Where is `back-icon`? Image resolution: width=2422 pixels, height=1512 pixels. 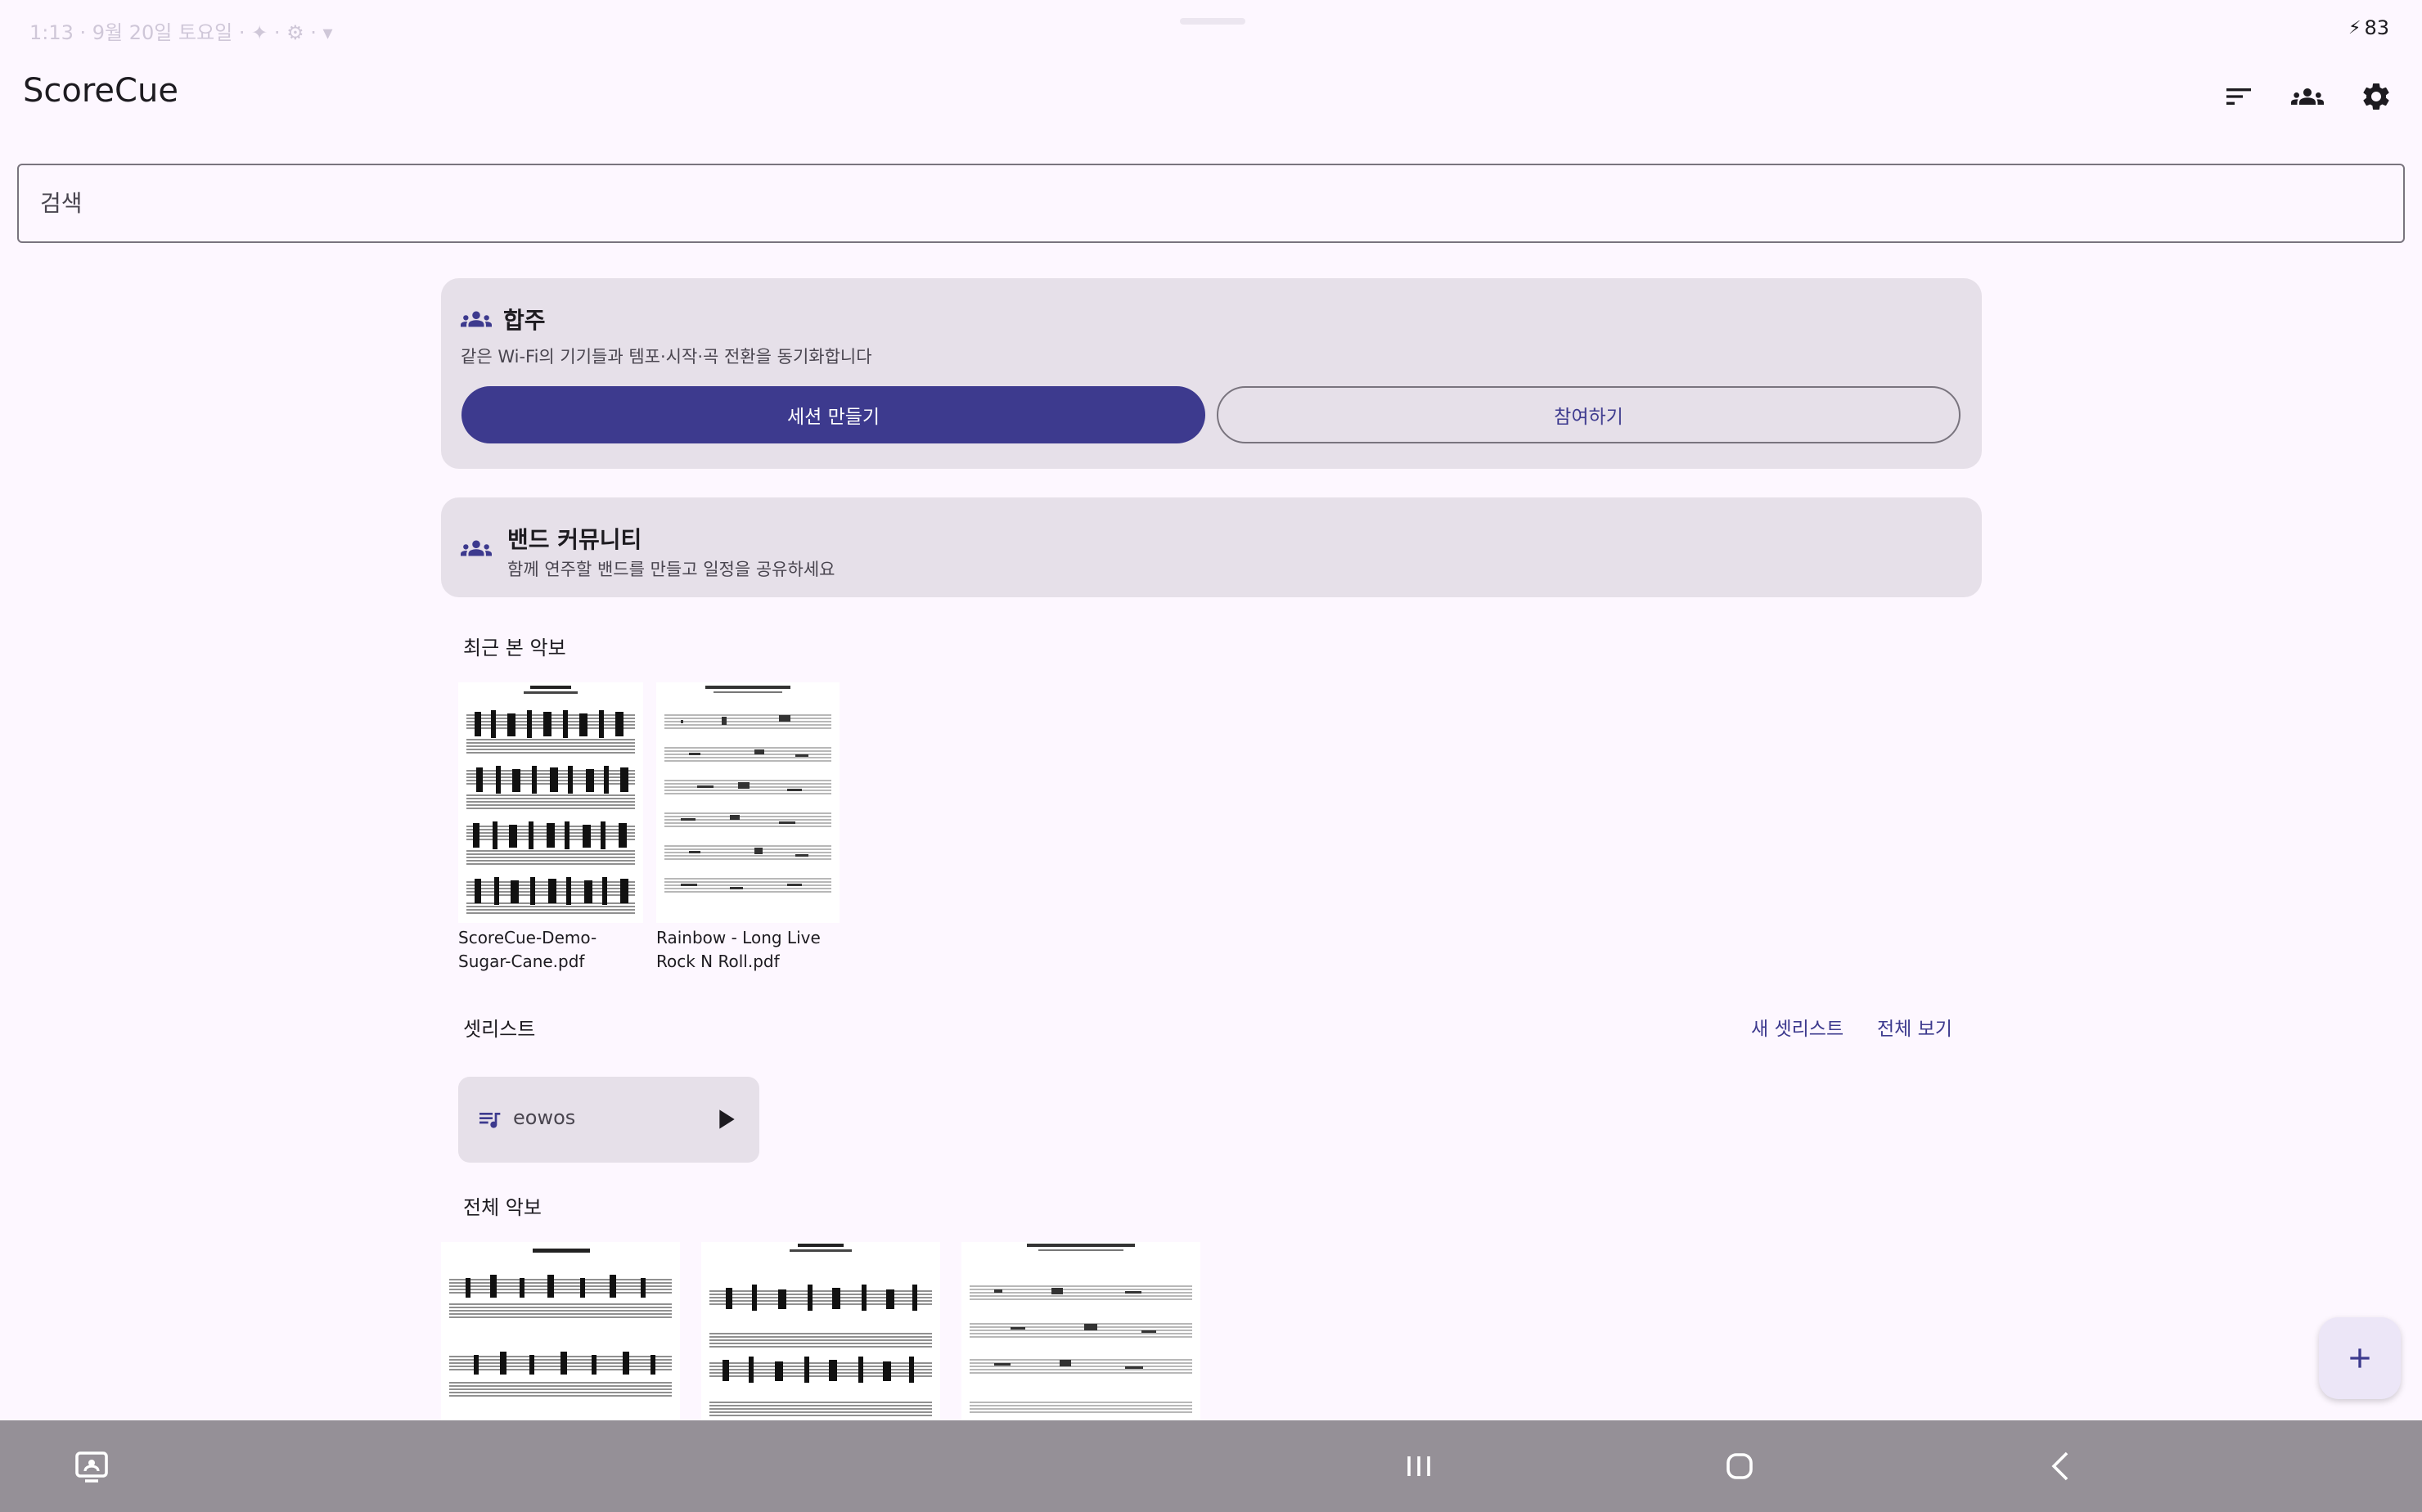
back-icon is located at coordinates (2060, 1466).